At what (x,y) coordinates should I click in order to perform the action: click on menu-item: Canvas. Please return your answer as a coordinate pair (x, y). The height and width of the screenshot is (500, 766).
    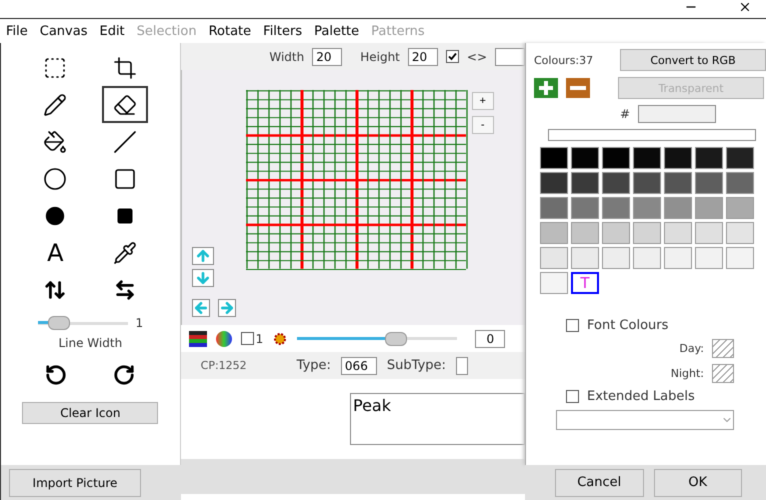
    Looking at the image, I should click on (64, 31).